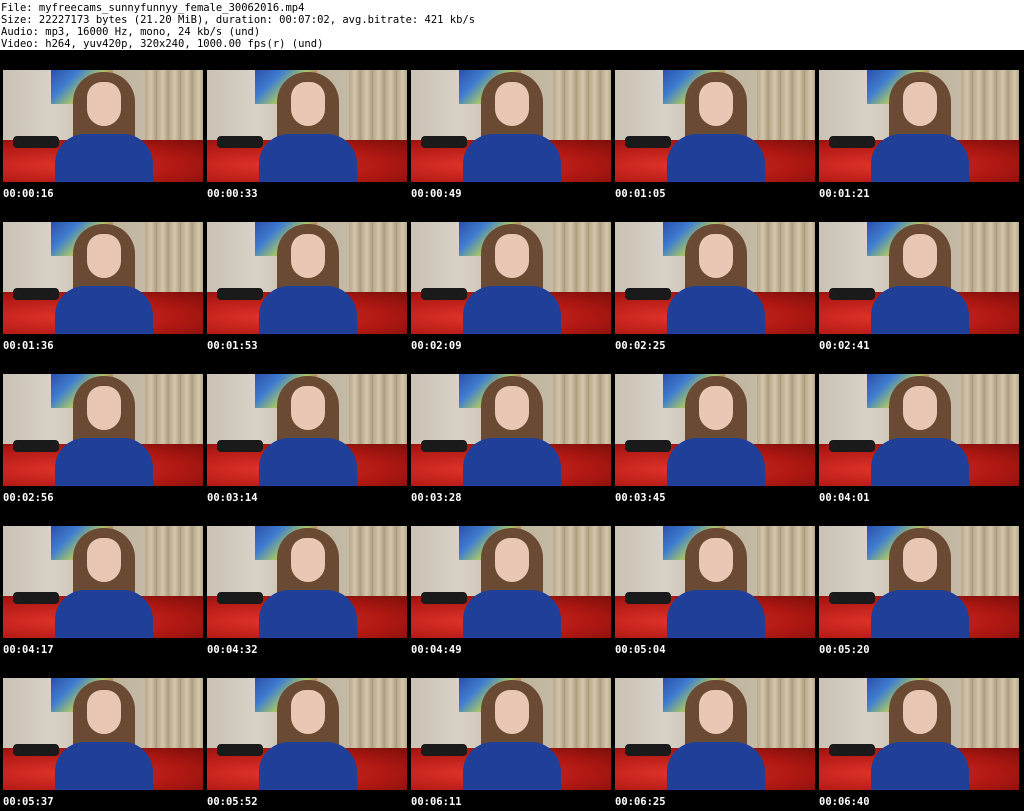 This screenshot has width=1024, height=811. I want to click on thumbnail-timestamp: 00:05:37, so click(28, 802).